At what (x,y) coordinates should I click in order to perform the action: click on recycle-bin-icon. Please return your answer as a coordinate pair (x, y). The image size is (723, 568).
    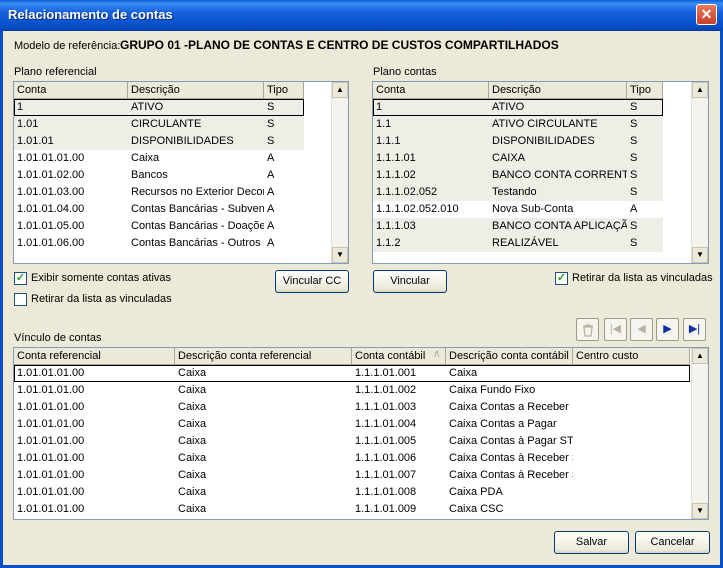
    Looking at the image, I should click on (587, 329).